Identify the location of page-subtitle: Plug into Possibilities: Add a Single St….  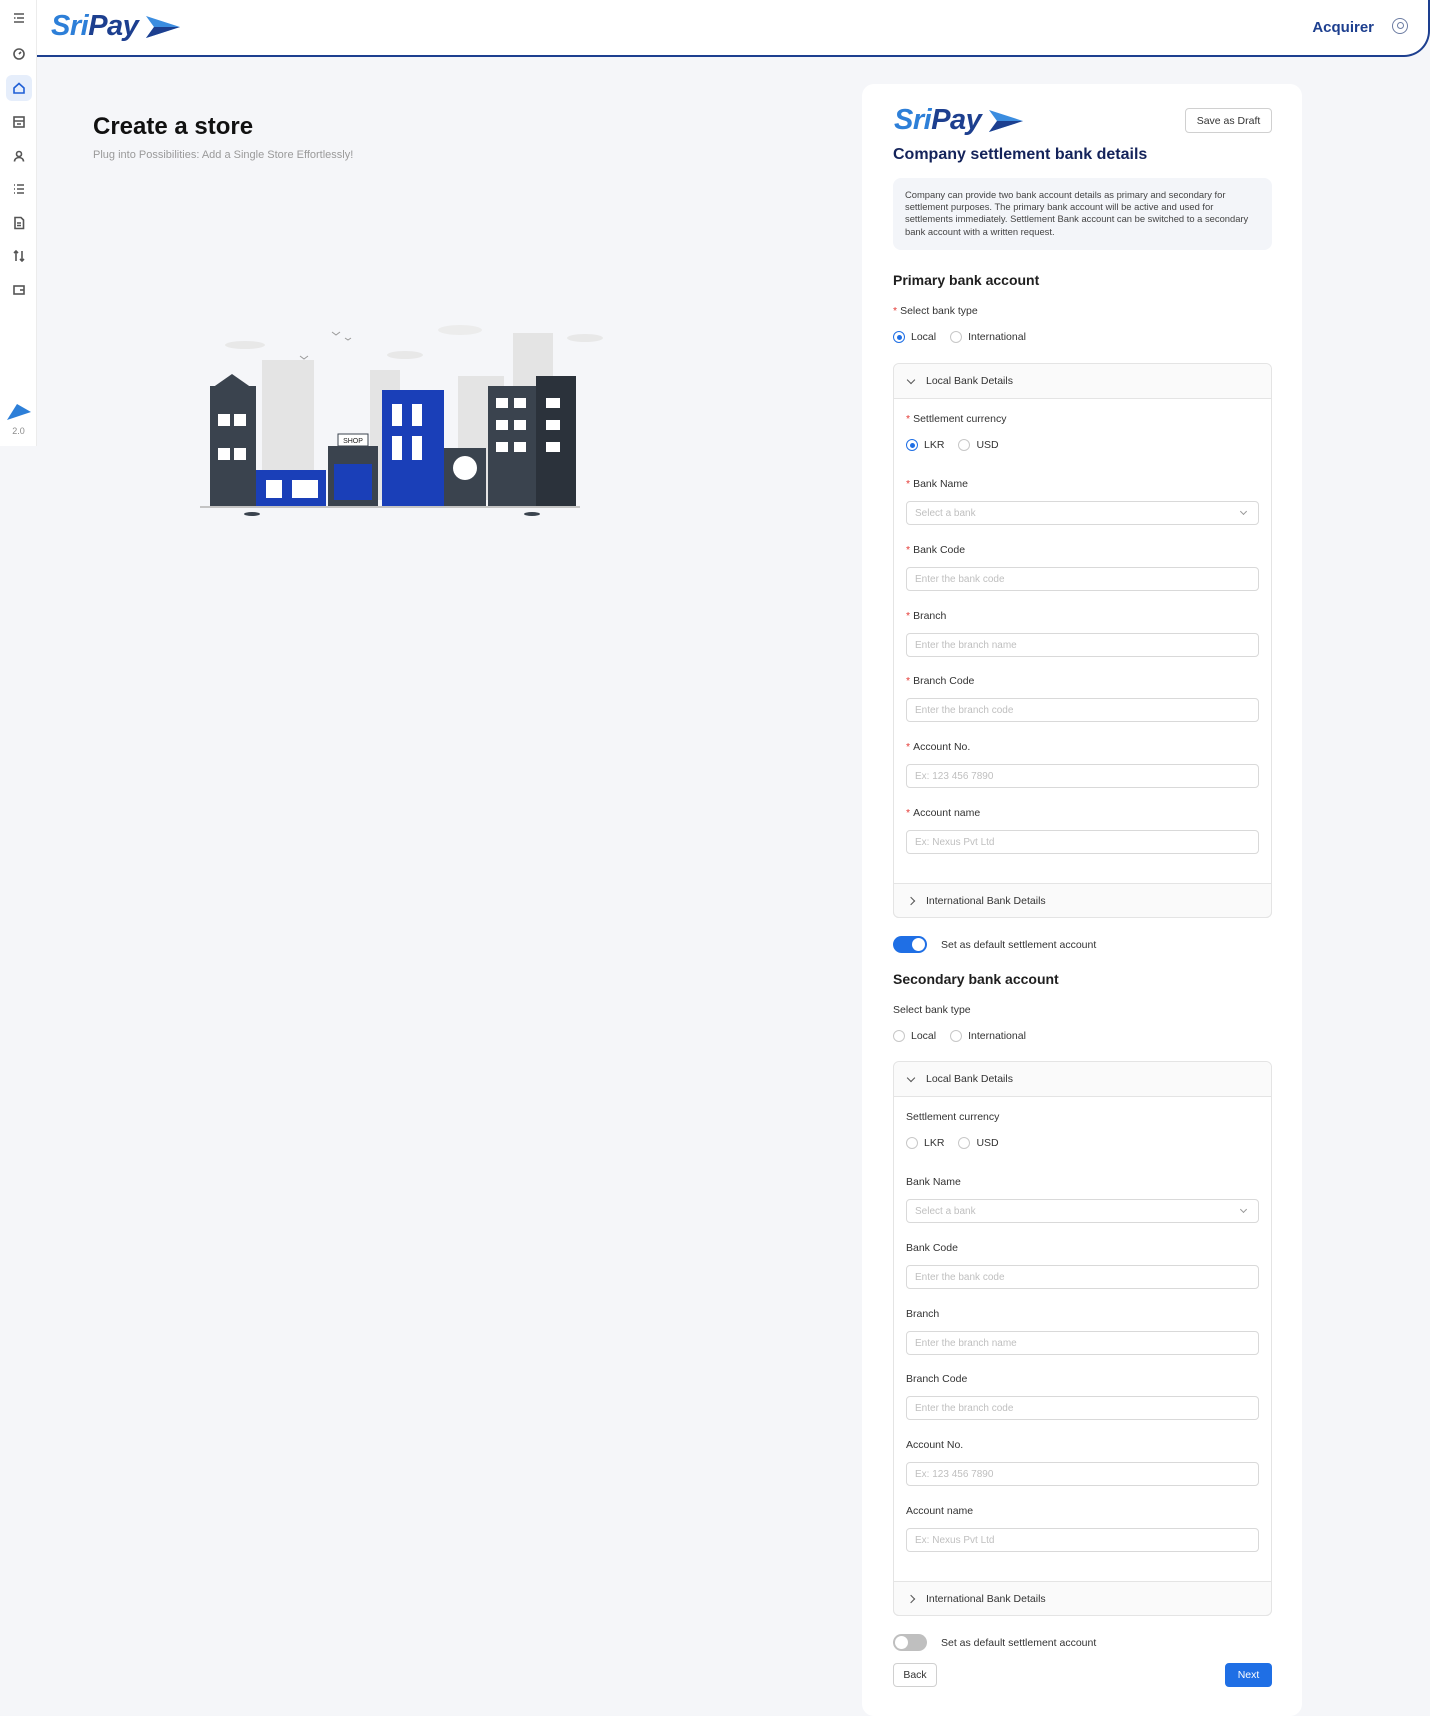
(223, 155).